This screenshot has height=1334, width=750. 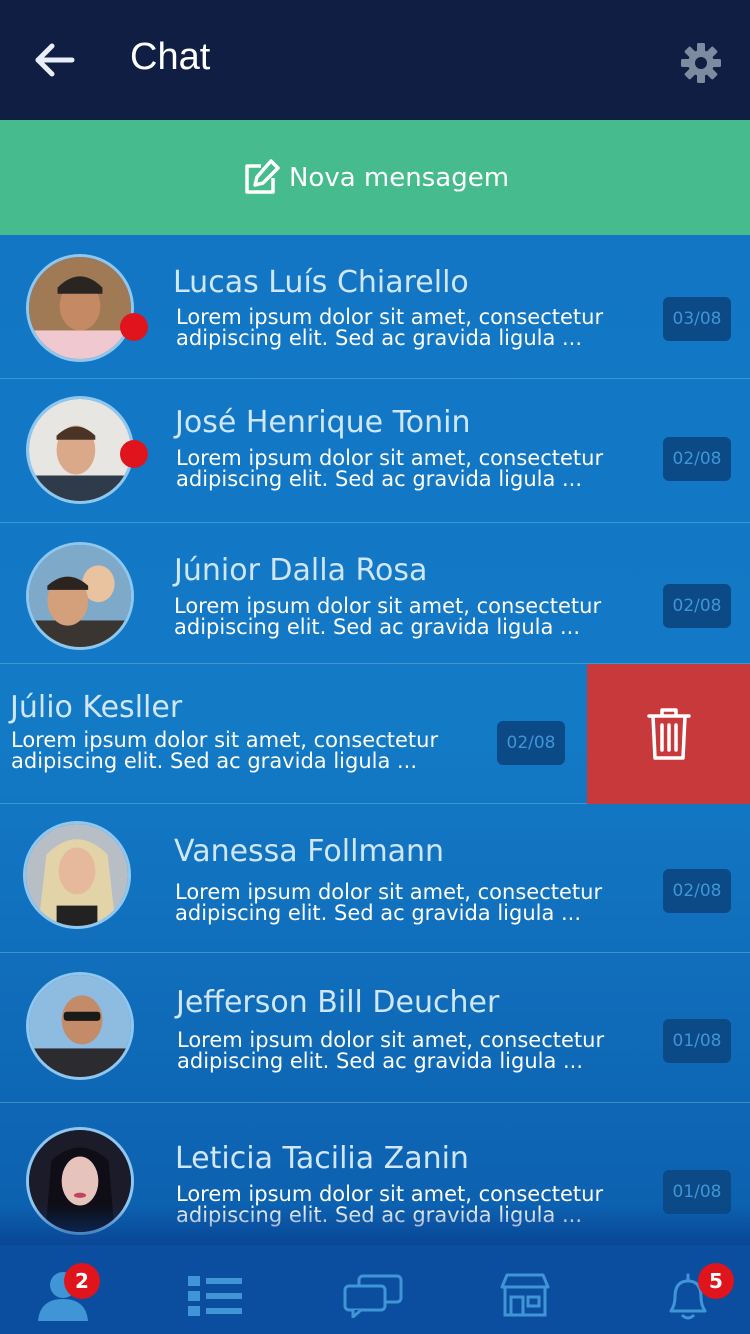 I want to click on new-message-button: Nova mensagem, so click(x=375, y=177).